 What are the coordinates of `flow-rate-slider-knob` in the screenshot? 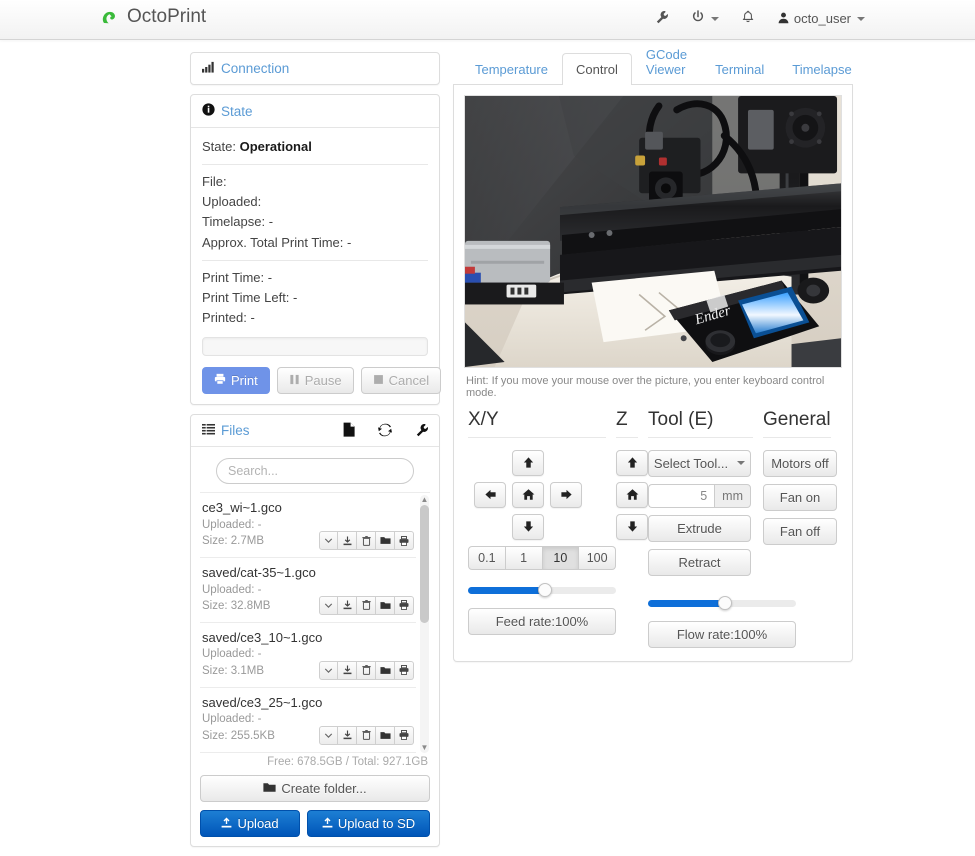 It's located at (724, 602).